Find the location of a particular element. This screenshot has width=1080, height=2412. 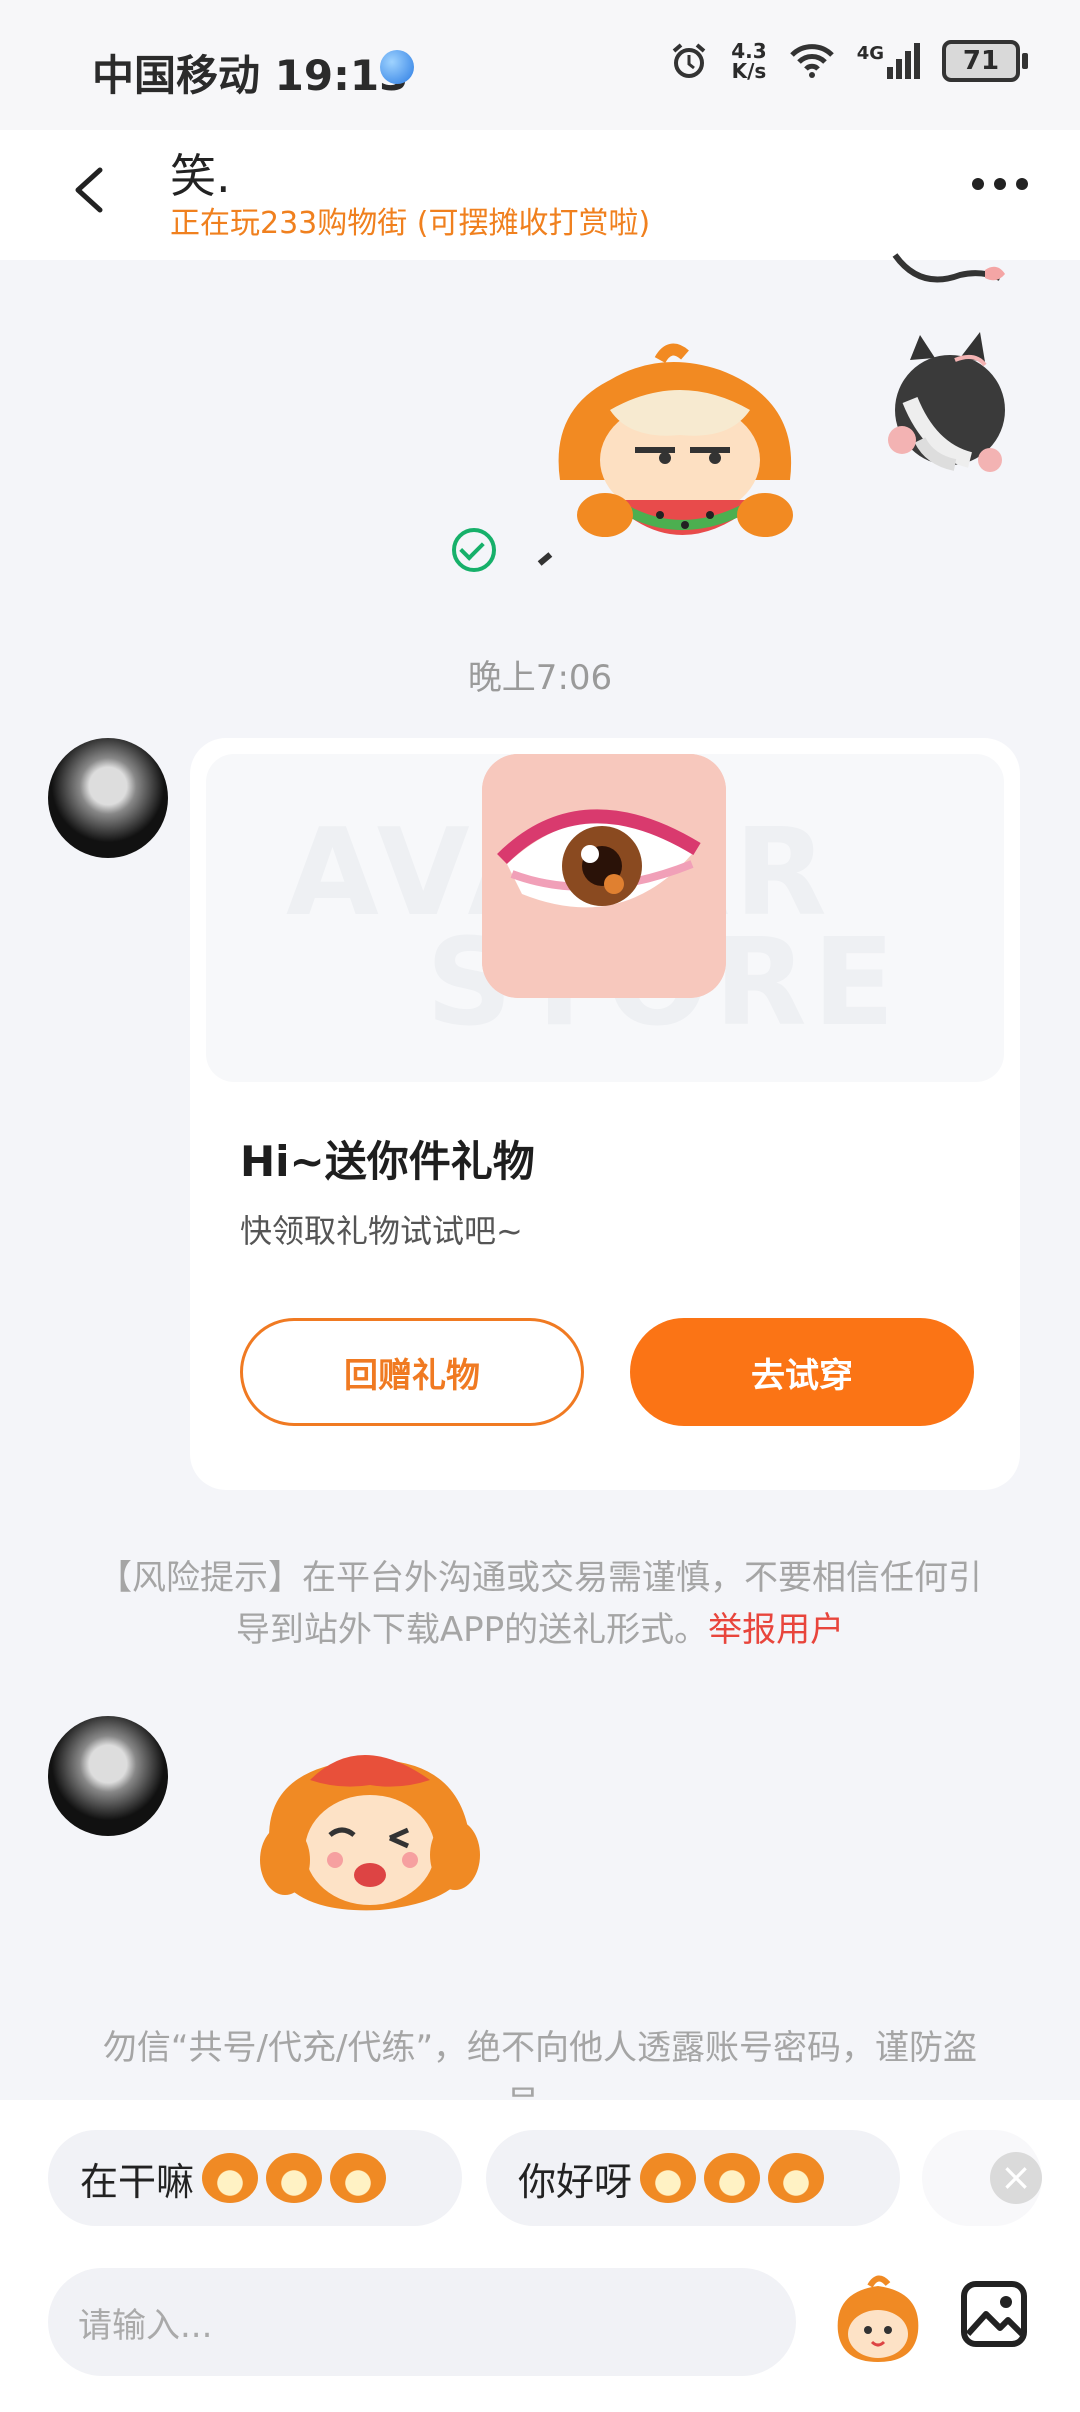

contact-activity: 正在玩233购物街 (可摆摊收打赏啦) is located at coordinates (410, 220).